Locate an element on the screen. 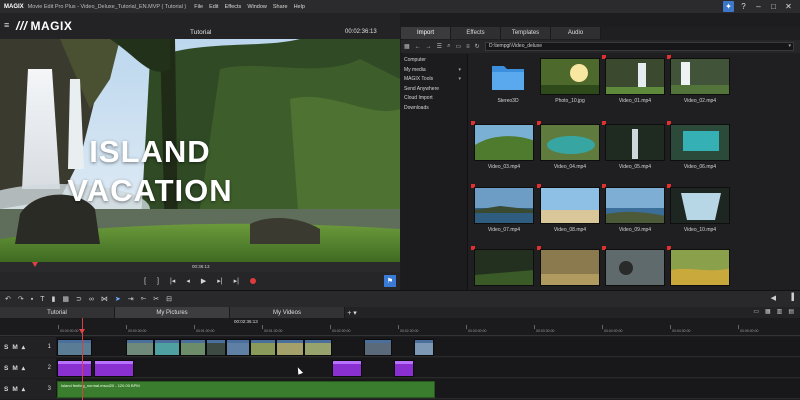 The width and height of the screenshot is (800, 400). step-forward-button: ▸| is located at coordinates (219, 281).